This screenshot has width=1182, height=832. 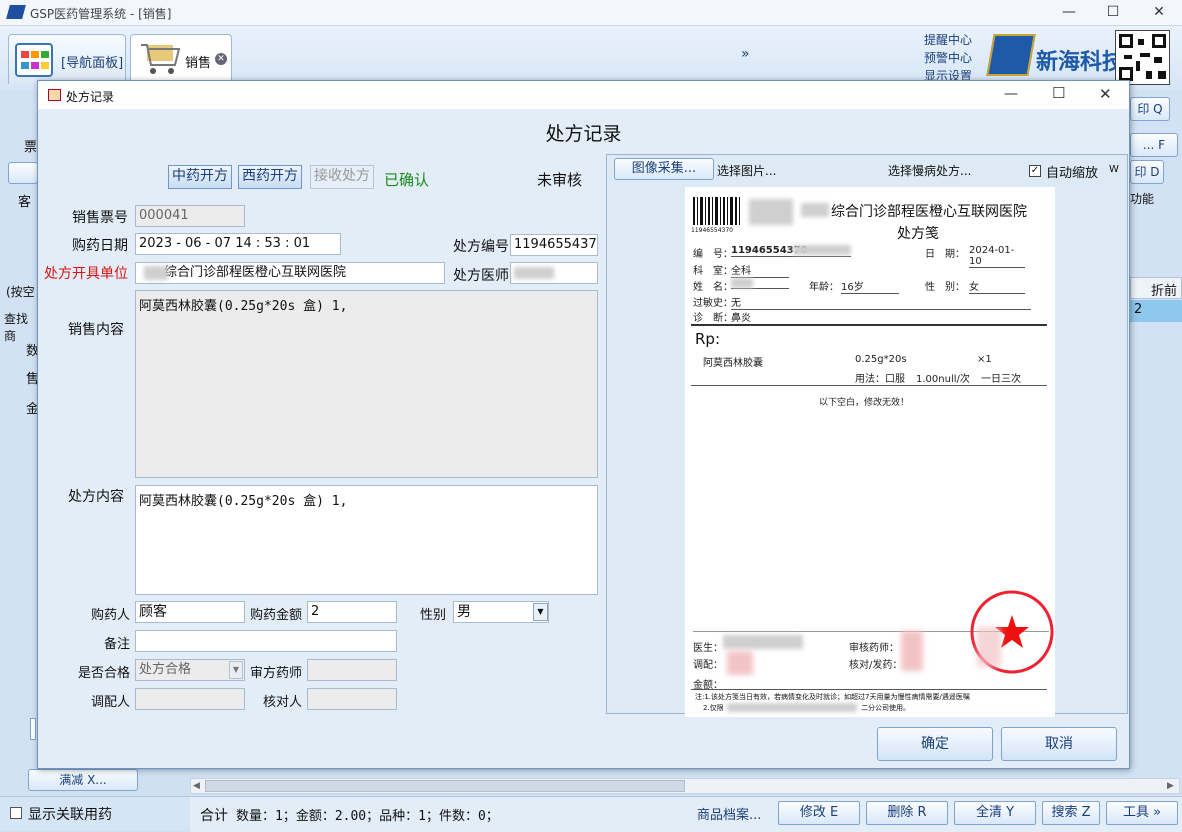 What do you see at coordinates (33, 729) in the screenshot?
I see `bg-edge` at bounding box center [33, 729].